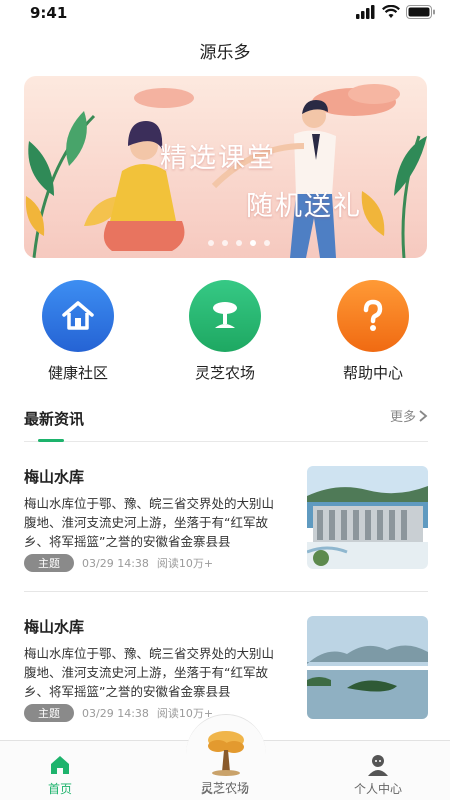 The width and height of the screenshot is (450, 801). Describe the element at coordinates (49, 13) in the screenshot. I see `status-time: 9:41` at that location.